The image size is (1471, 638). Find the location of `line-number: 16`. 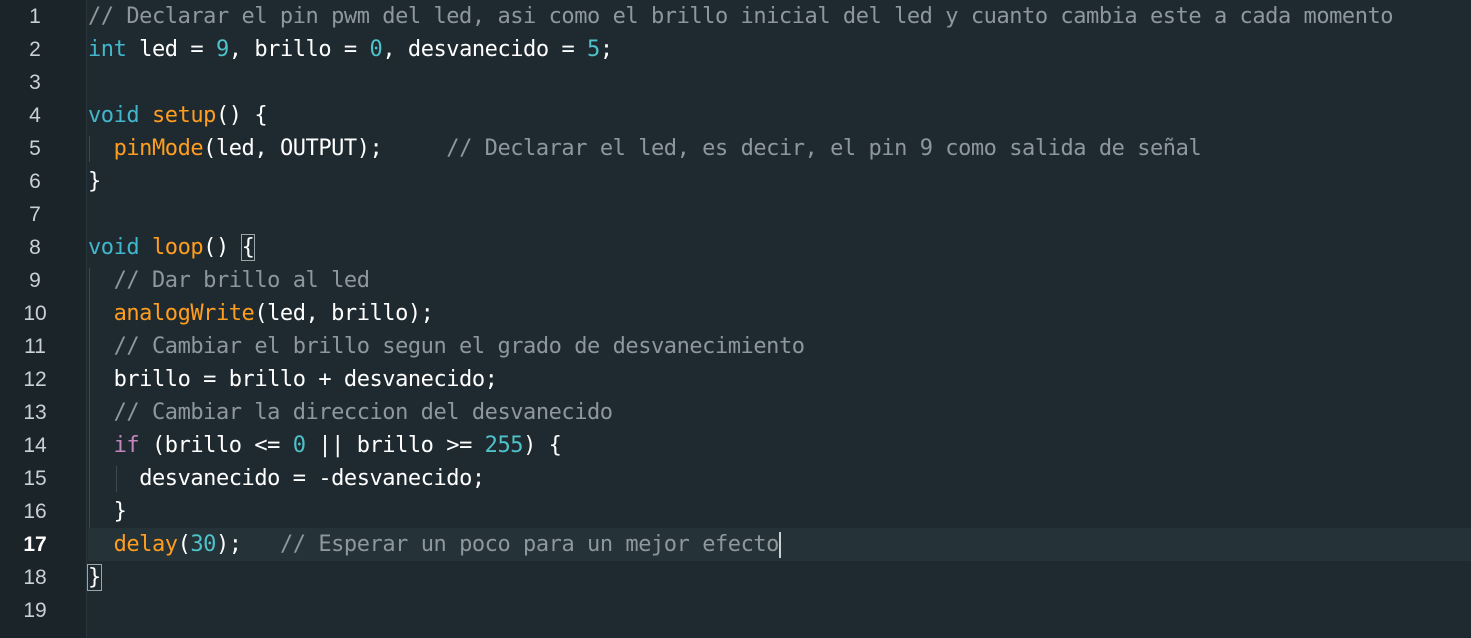

line-number: 16 is located at coordinates (35, 511).